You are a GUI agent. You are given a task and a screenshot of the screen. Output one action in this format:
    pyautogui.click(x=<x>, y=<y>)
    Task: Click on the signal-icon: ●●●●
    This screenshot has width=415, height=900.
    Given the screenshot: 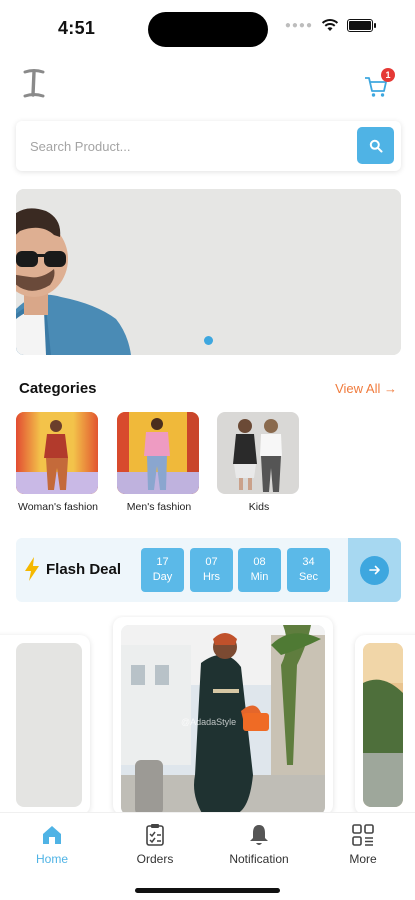 What is the action you would take?
    pyautogui.click(x=298, y=25)
    